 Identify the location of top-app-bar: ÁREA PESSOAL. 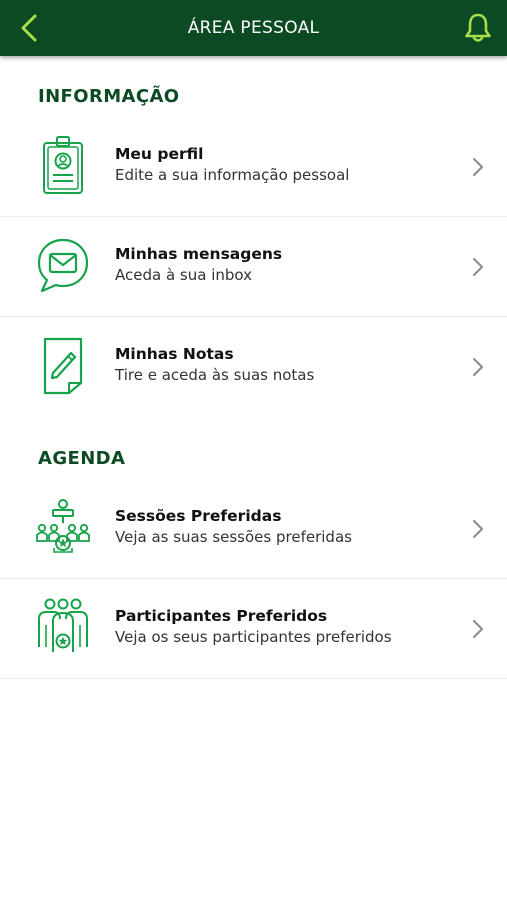
(253, 28).